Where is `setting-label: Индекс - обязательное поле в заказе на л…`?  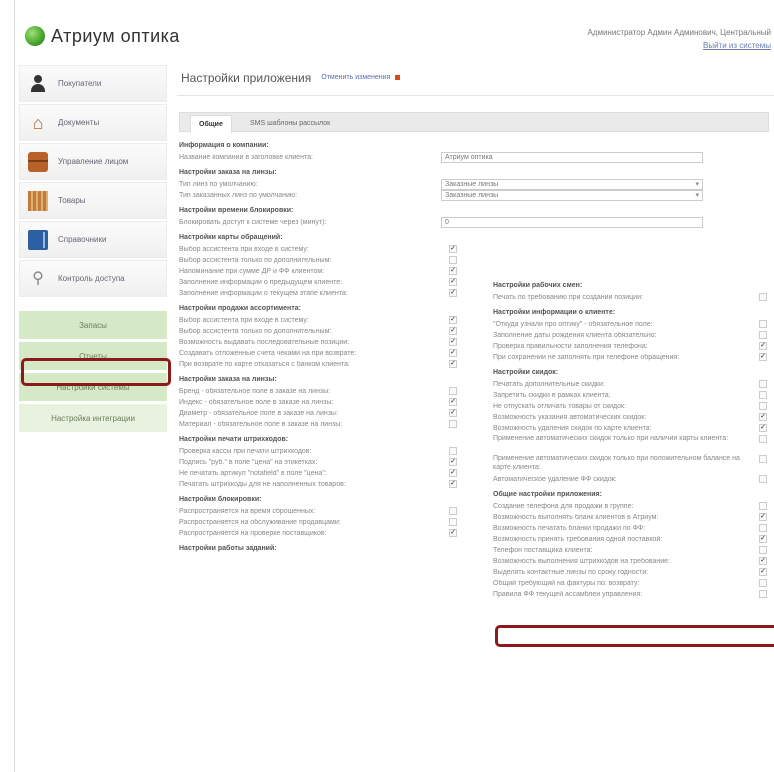 setting-label: Индекс - обязательное поле в заказе на л… is located at coordinates (256, 402).